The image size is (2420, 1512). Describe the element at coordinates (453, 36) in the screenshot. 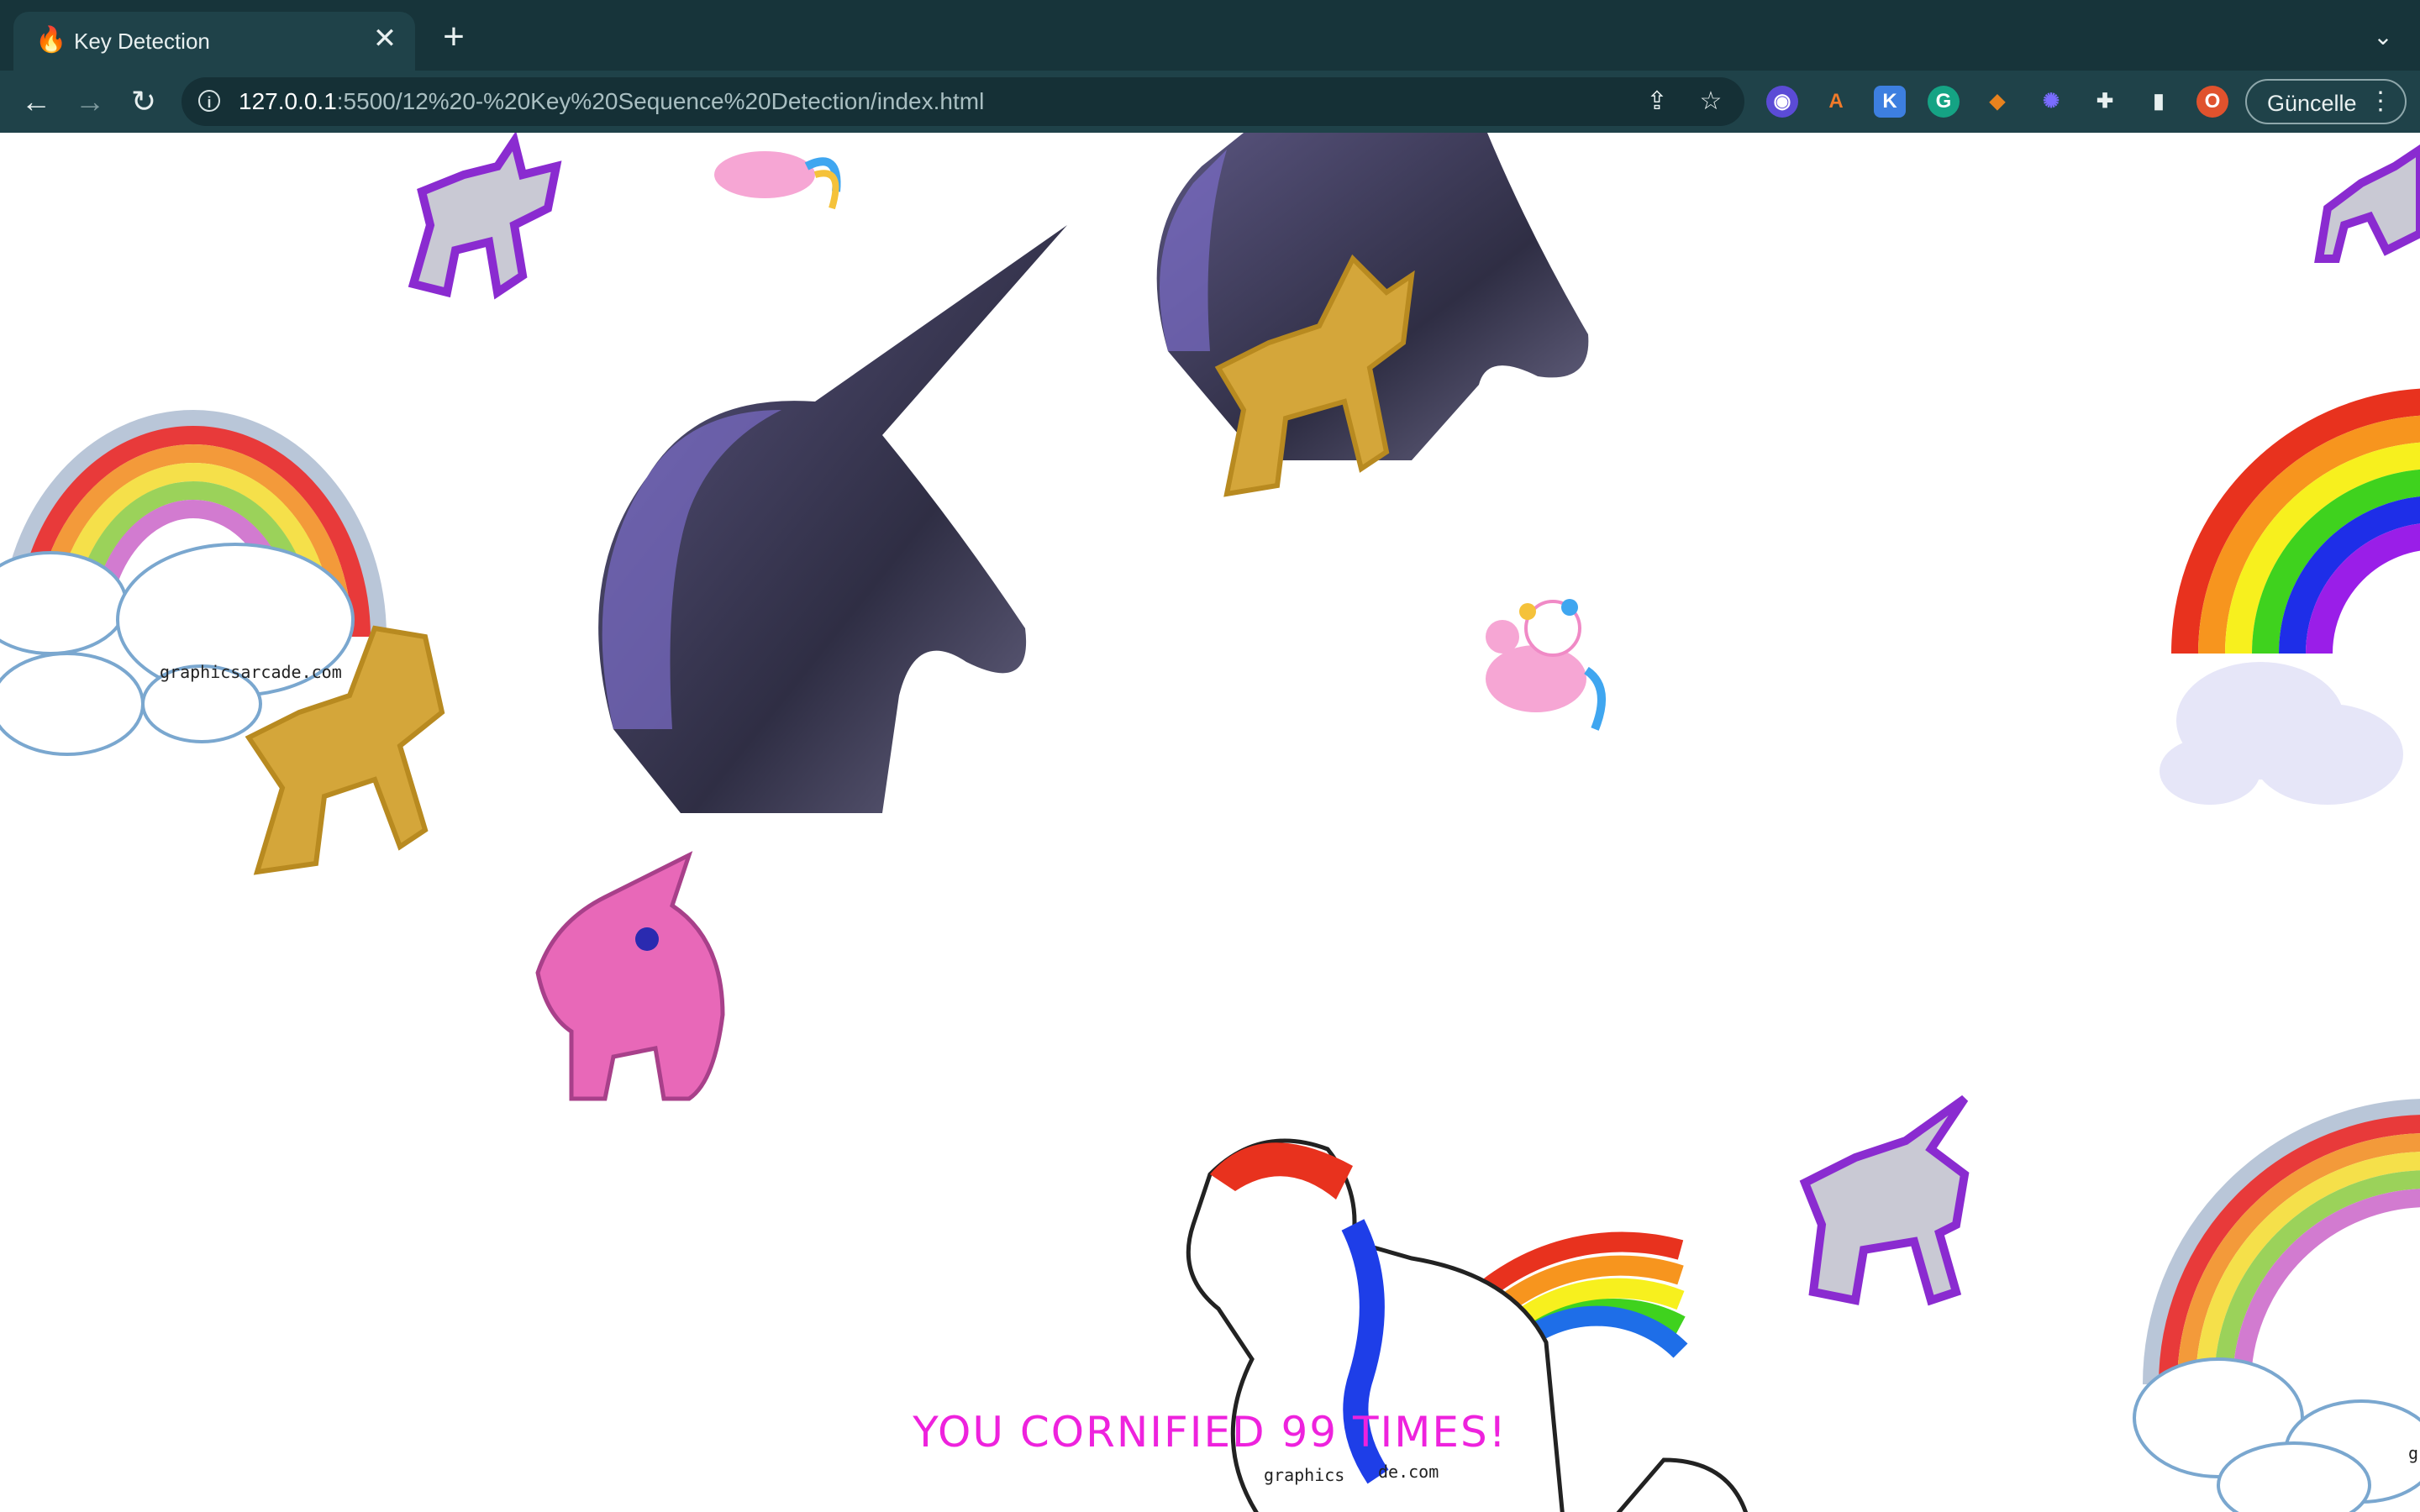

I see `new-tab-button: +` at that location.